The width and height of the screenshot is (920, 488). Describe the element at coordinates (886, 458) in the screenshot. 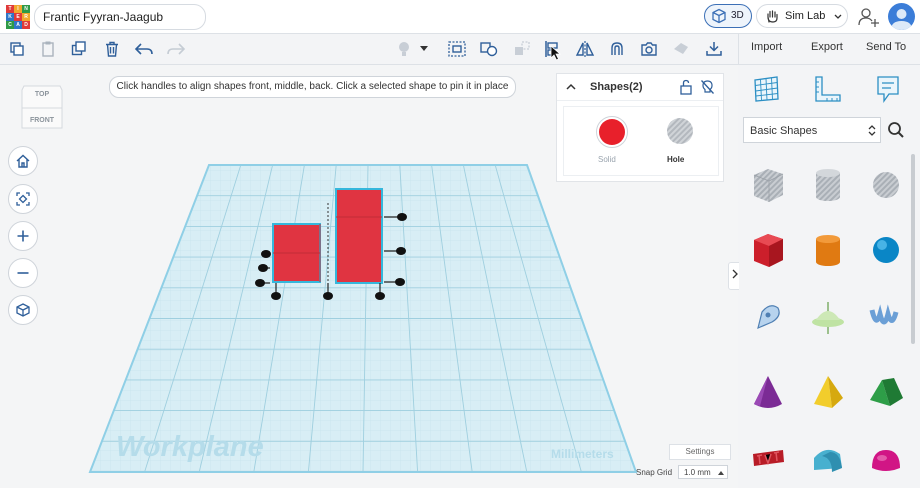

I see `half-sphere-shape` at that location.